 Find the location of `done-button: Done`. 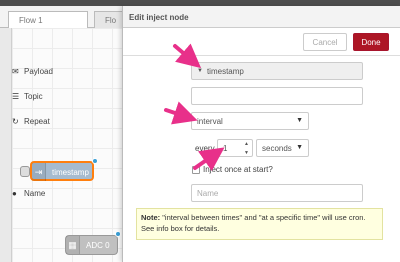

done-button: Done is located at coordinates (371, 42).